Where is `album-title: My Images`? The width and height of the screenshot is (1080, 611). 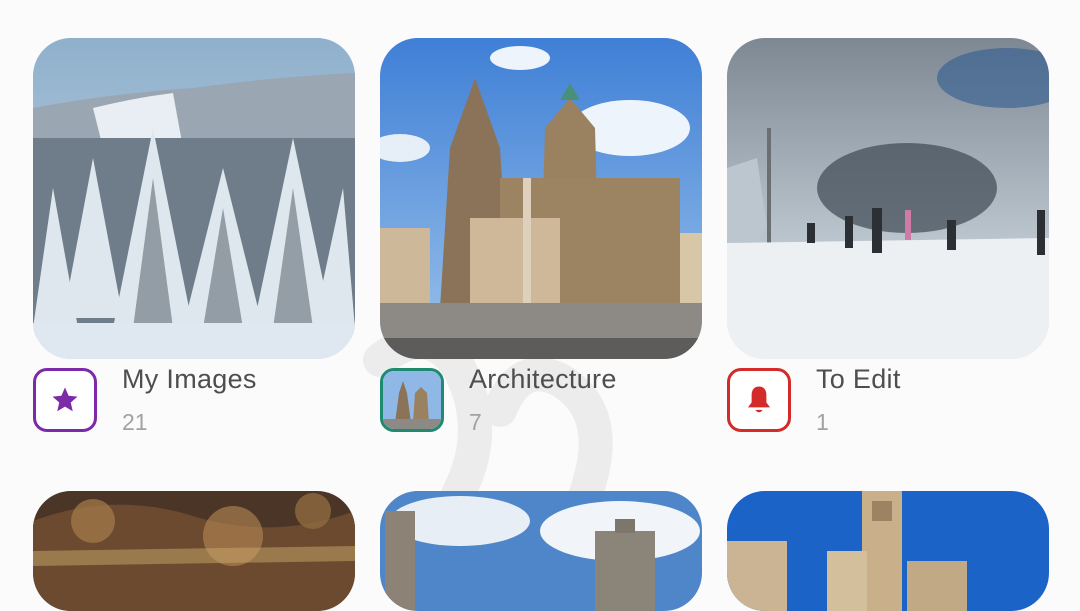
album-title: My Images is located at coordinates (189, 379).